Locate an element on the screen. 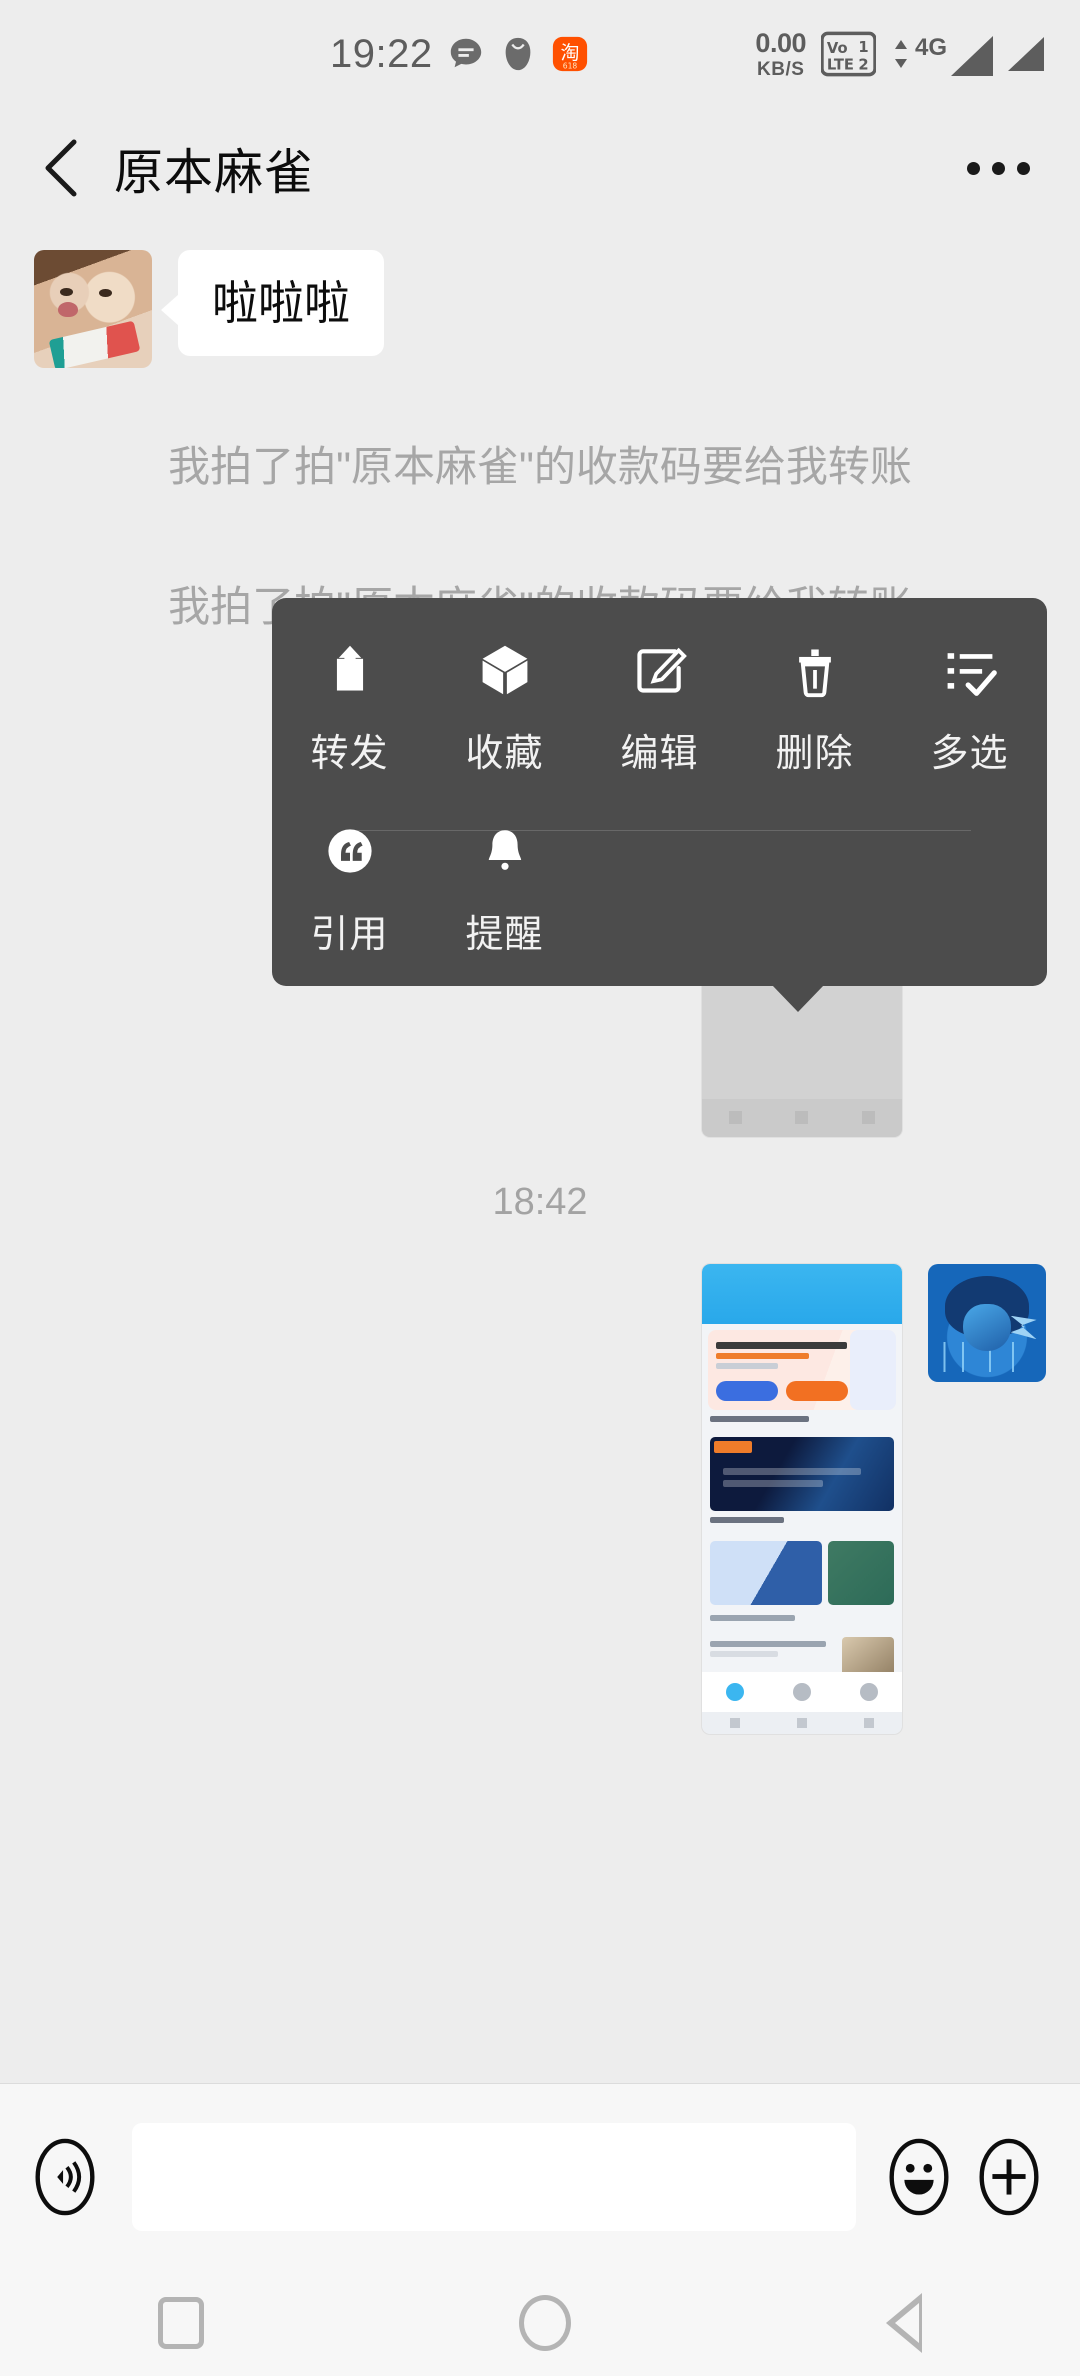 Image resolution: width=1080 pixels, height=2376 pixels. context-menu-row-1: 转发 收藏 编辑 删除 多选 is located at coordinates (659, 687).